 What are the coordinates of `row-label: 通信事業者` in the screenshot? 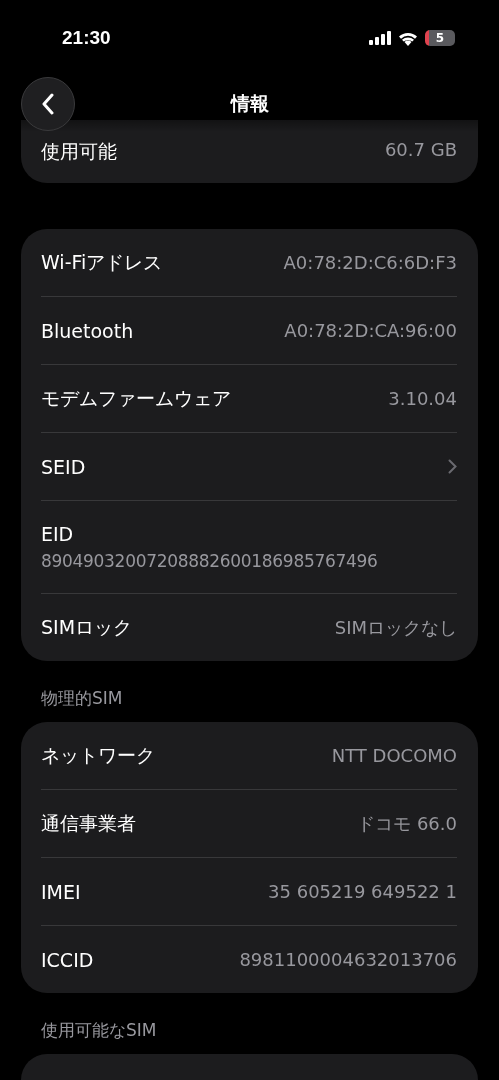 It's located at (88, 823).